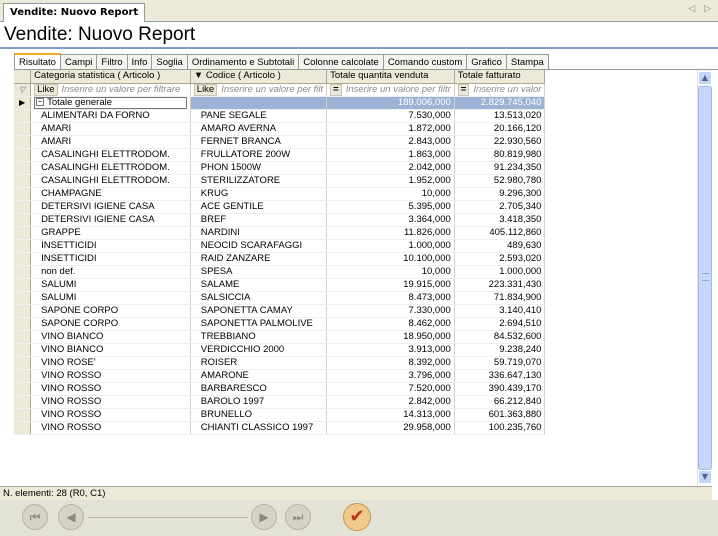 This screenshot has height=536, width=718. What do you see at coordinates (390, 181) in the screenshot?
I see `cell-quantita: 1.952,000` at bounding box center [390, 181].